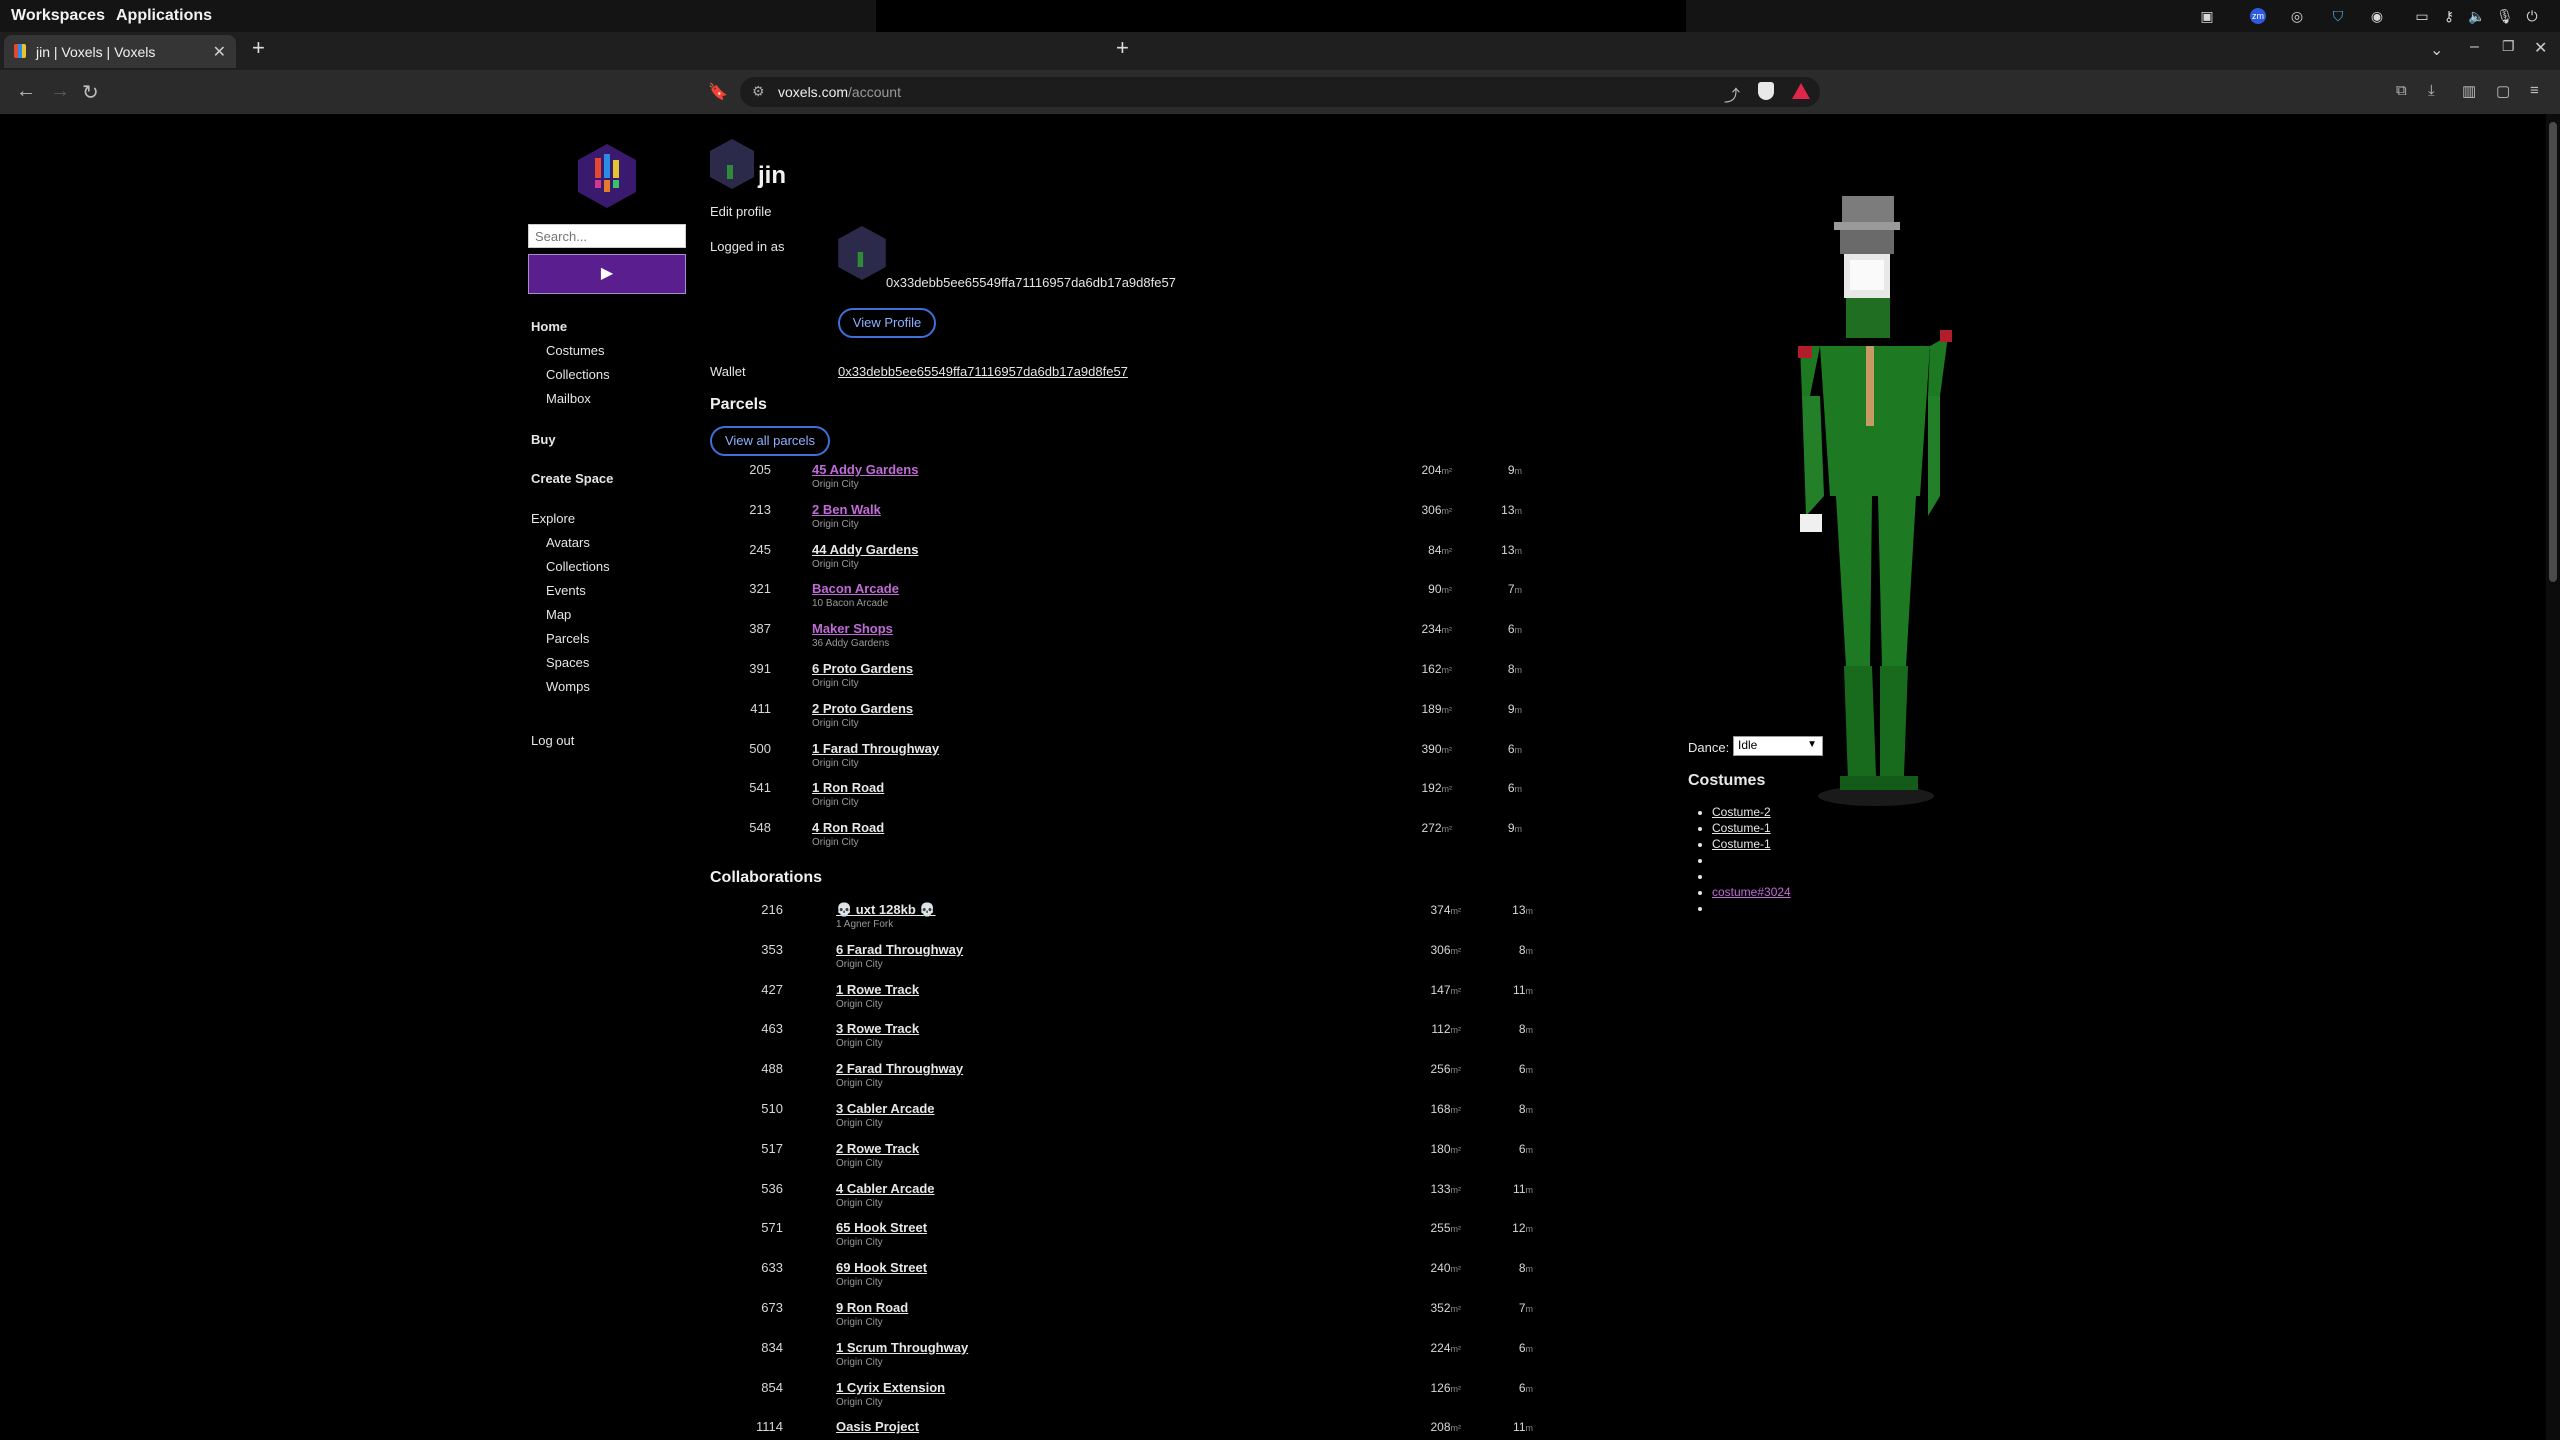 This screenshot has width=2560, height=1440. Describe the element at coordinates (2505, 16) in the screenshot. I see `mic-icon: 🎙` at that location.